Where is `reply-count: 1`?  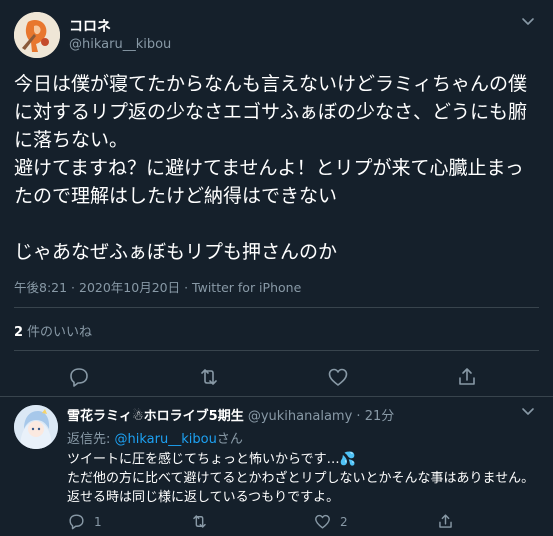
reply-count: 1 is located at coordinates (98, 521).